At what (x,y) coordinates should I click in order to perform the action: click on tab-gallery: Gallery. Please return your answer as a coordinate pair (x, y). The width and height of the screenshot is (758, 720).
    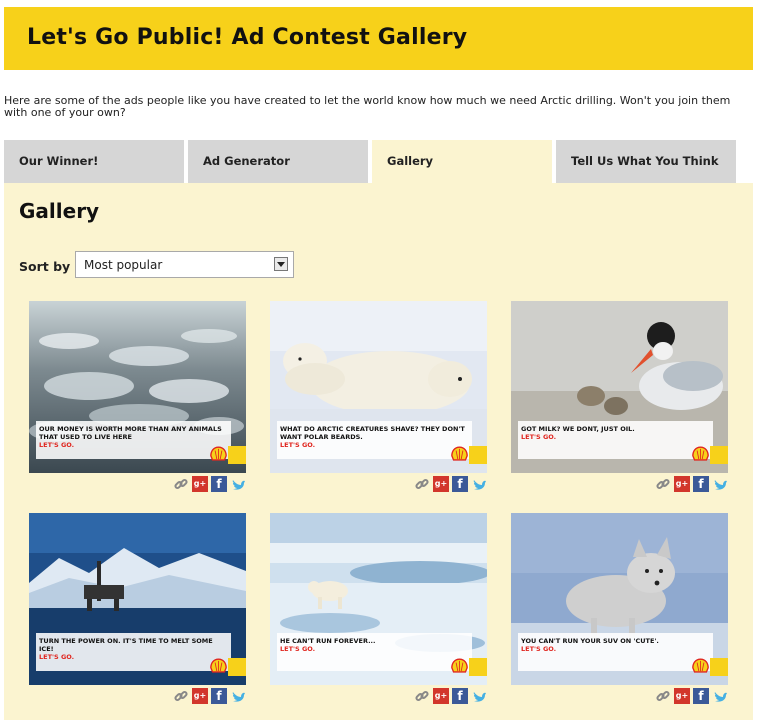
    Looking at the image, I should click on (462, 161).